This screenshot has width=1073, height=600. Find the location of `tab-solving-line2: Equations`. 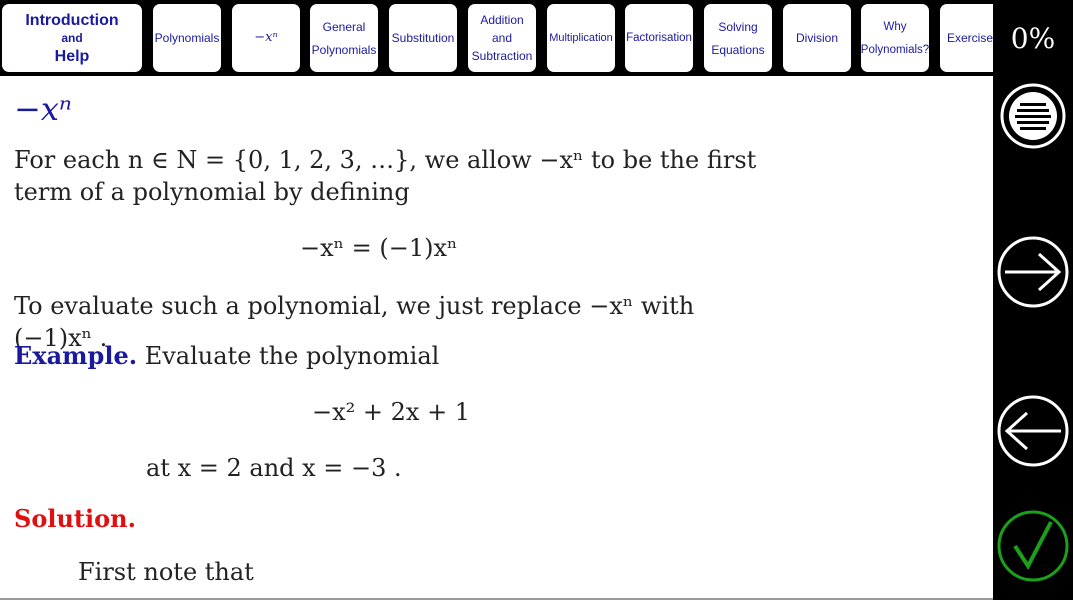

tab-solving-line2: Equations is located at coordinates (738, 49).